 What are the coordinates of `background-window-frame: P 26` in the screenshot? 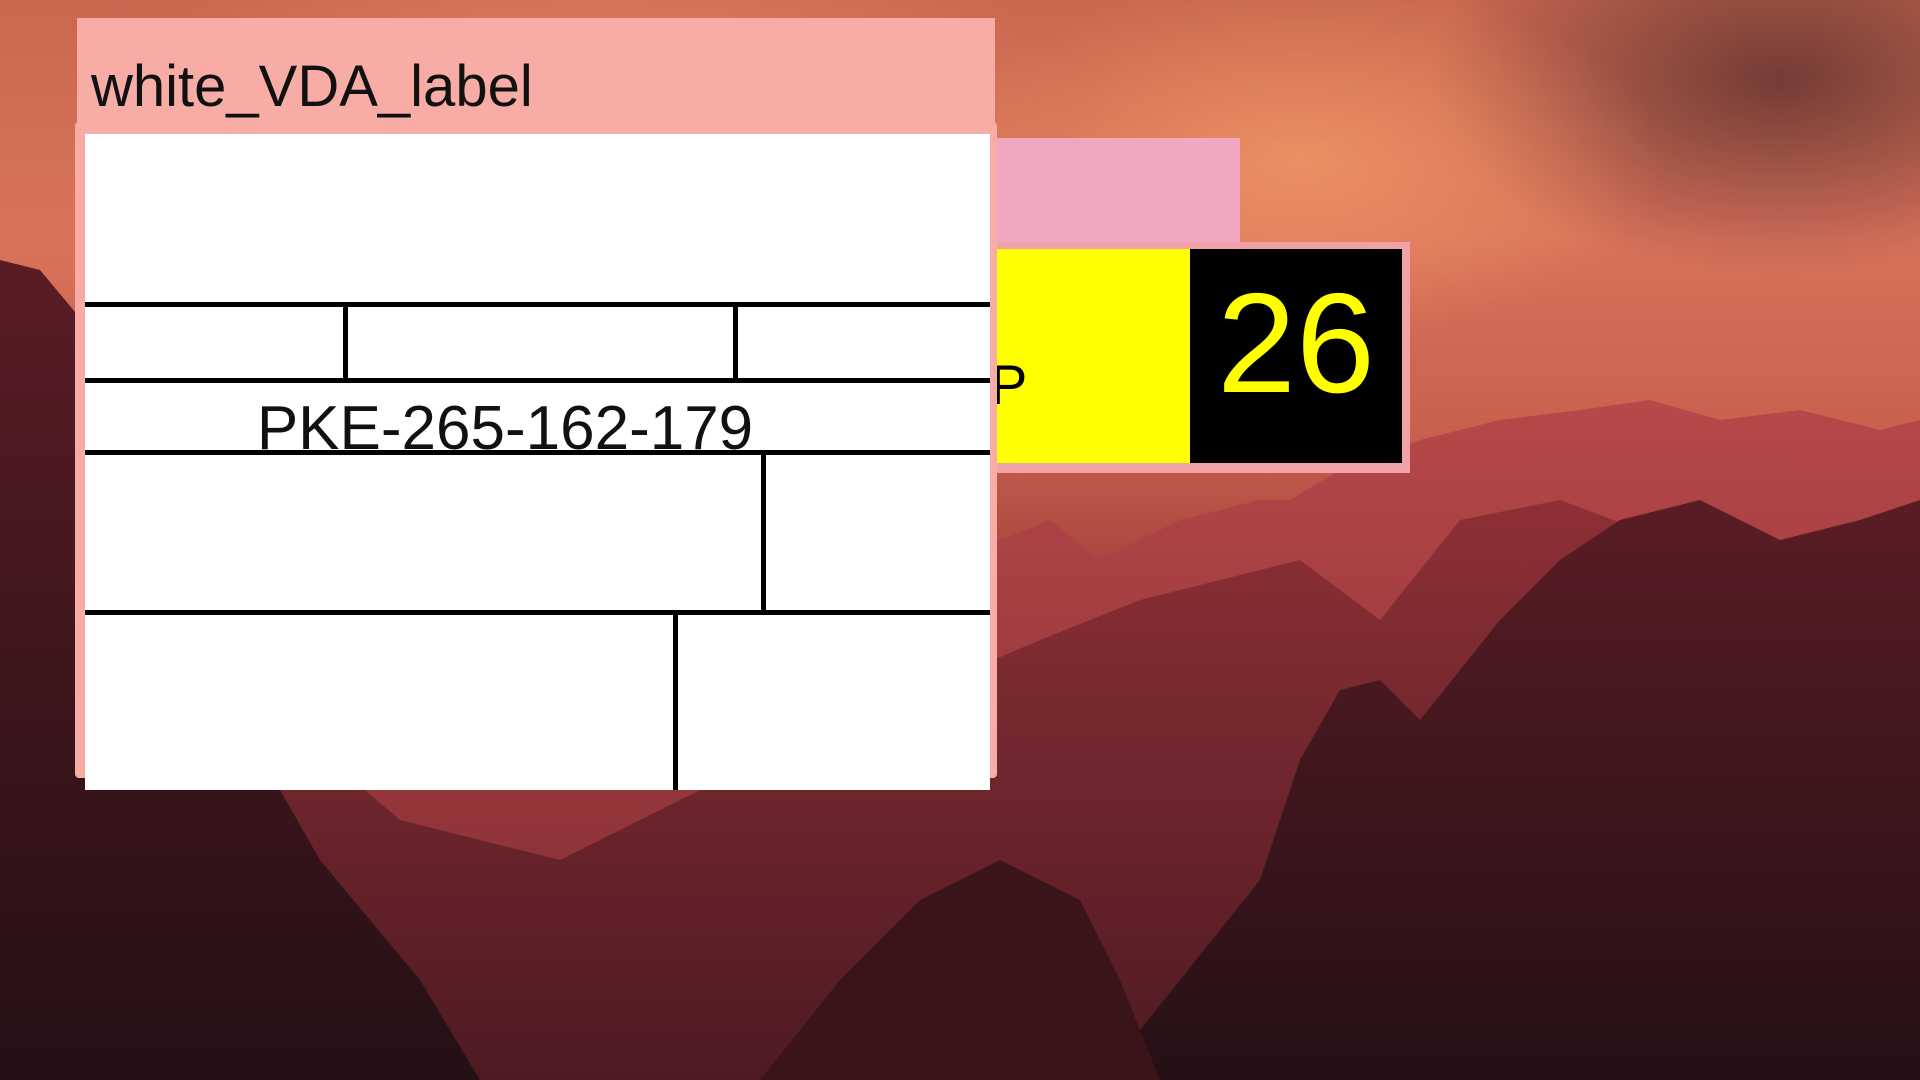 It's located at (1171, 357).